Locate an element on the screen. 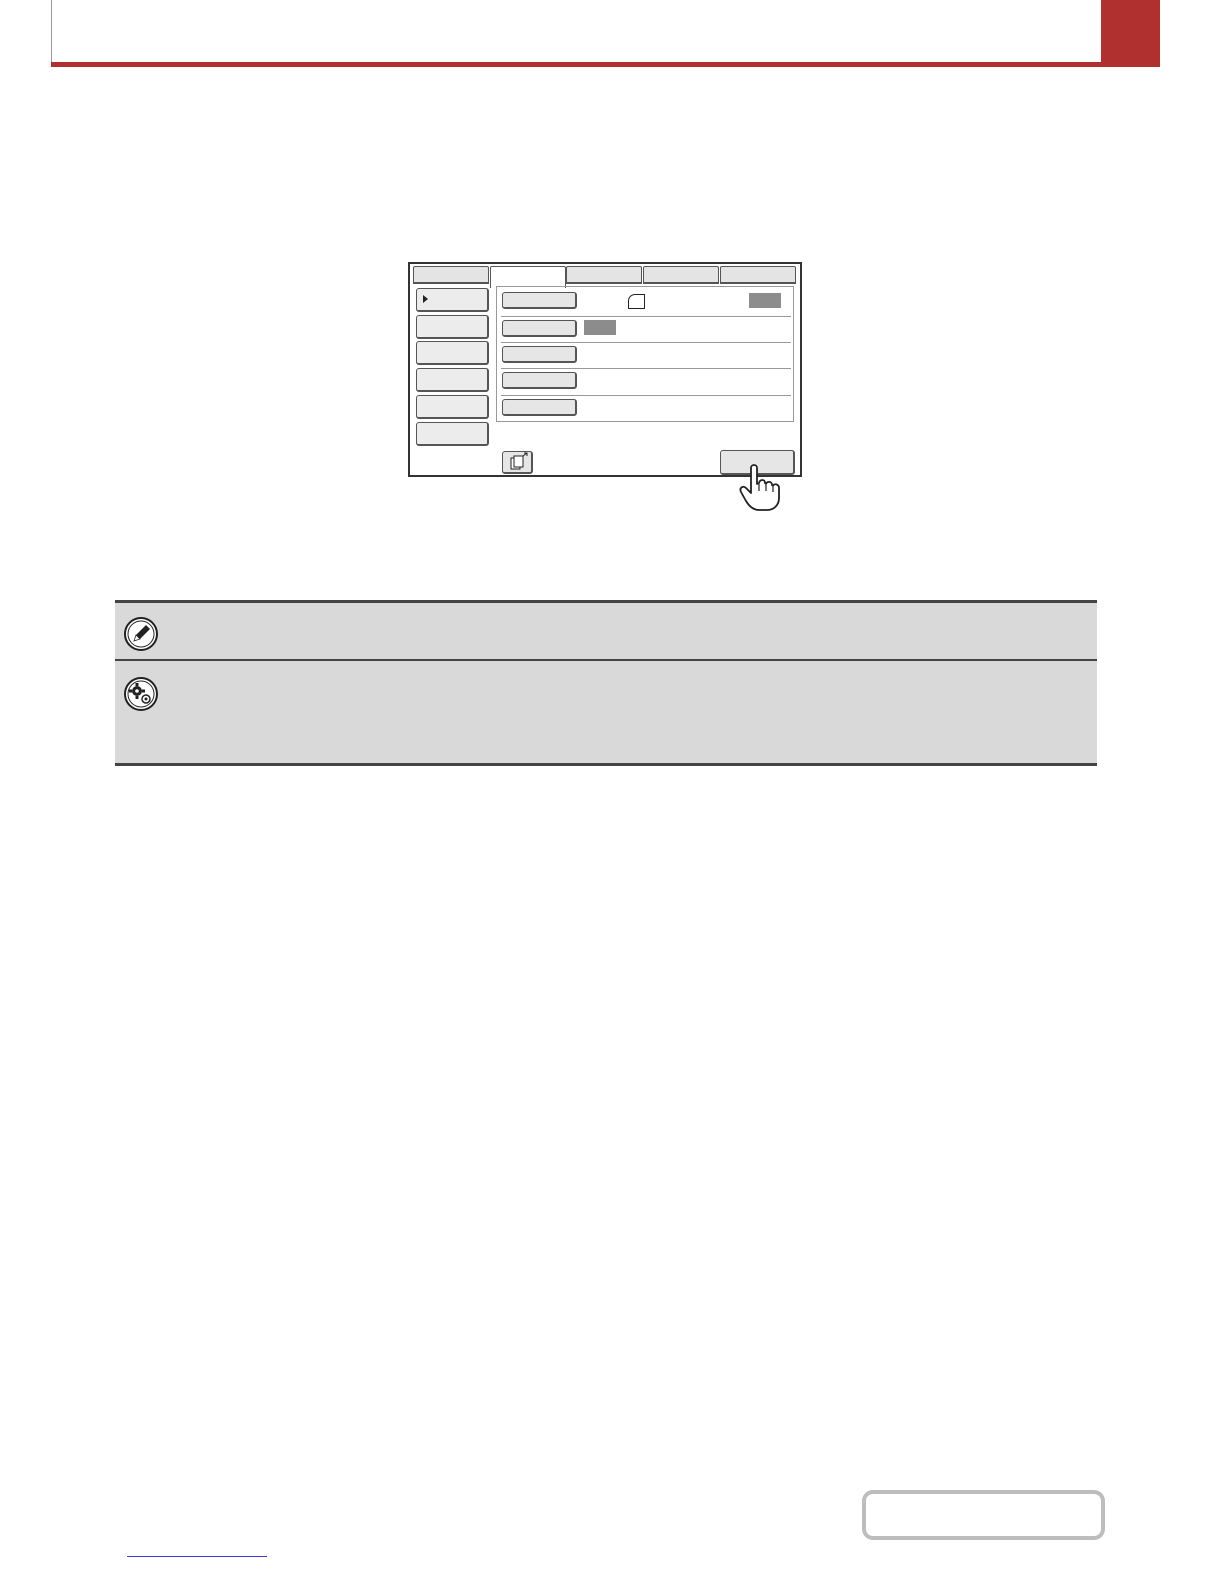 The image size is (1224, 1584). system-settings-gear-icon is located at coordinates (141, 694).